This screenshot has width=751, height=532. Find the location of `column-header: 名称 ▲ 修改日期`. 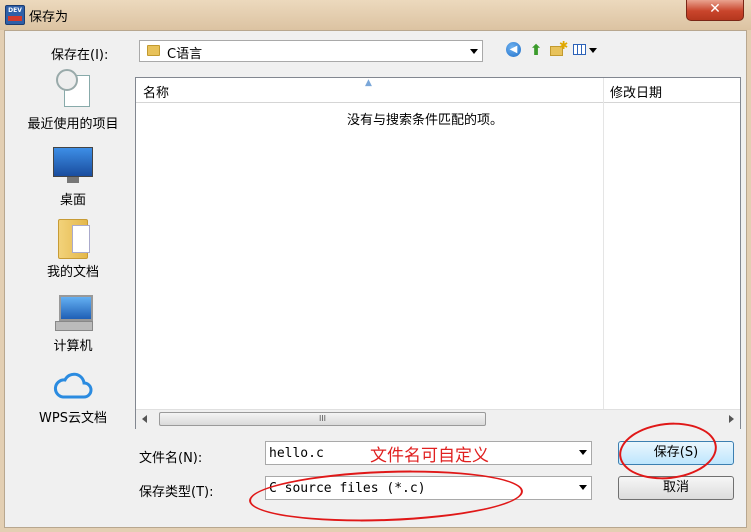

column-header: 名称 ▲ 修改日期 is located at coordinates (438, 90).